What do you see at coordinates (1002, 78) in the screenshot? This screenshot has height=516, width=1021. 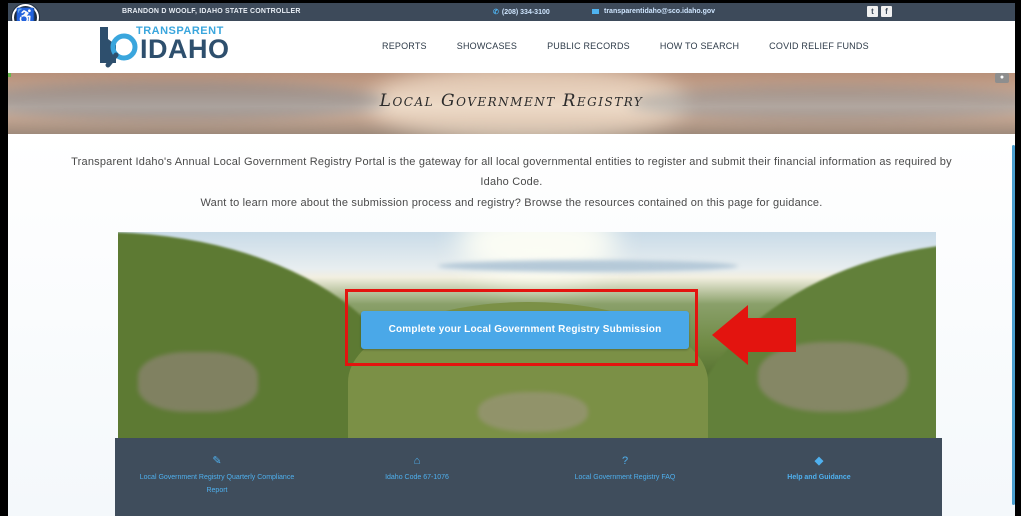 I see `camera-icon: ●` at bounding box center [1002, 78].